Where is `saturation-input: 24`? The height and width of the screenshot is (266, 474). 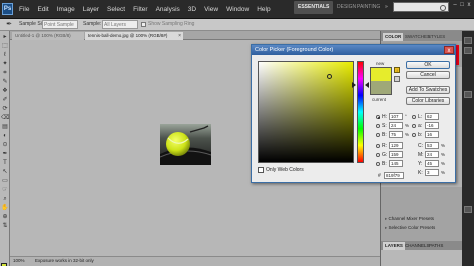
saturation-input: 24 is located at coordinates (396, 125).